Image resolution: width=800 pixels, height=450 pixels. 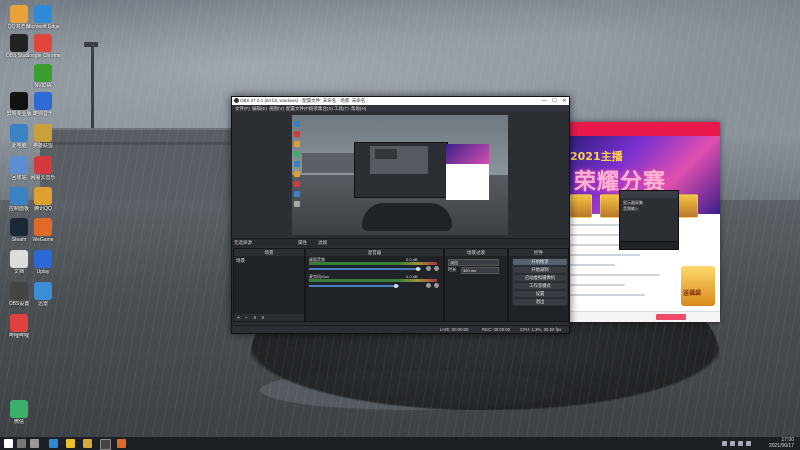 I want to click on floating-panel-title, so click(x=649, y=194).